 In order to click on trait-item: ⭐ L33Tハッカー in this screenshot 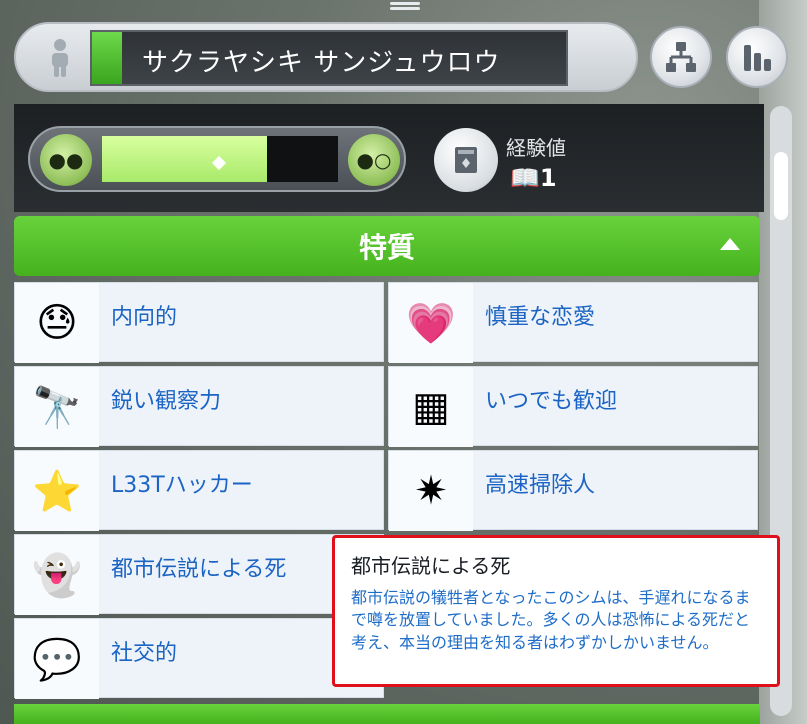, I will do `click(199, 490)`.